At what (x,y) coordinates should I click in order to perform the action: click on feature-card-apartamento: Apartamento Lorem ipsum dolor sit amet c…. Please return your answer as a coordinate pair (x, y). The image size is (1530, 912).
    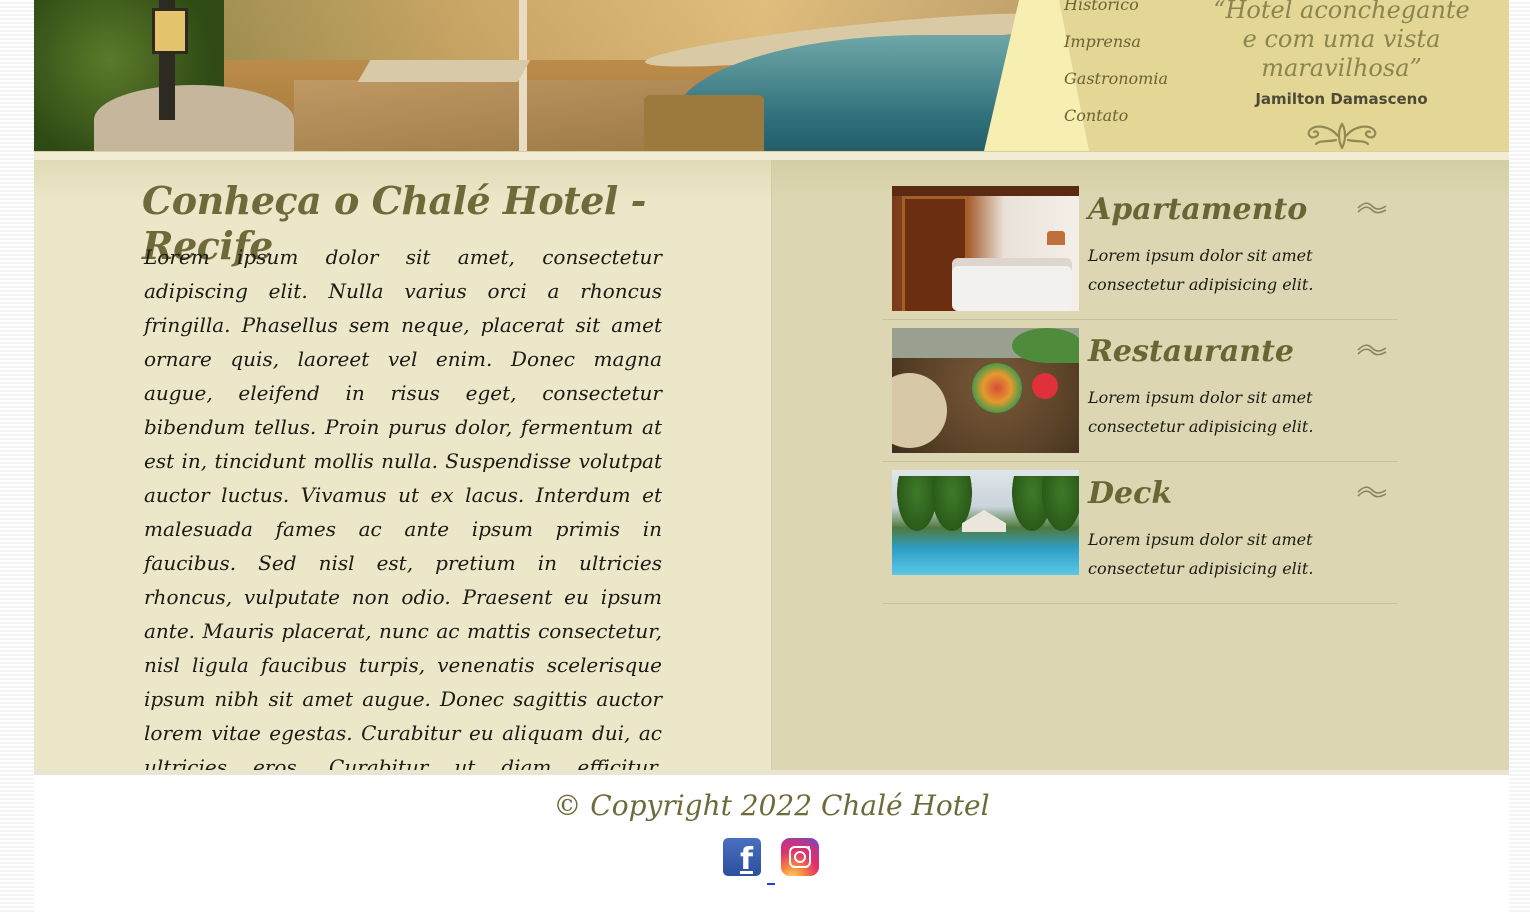
    Looking at the image, I should click on (1140, 249).